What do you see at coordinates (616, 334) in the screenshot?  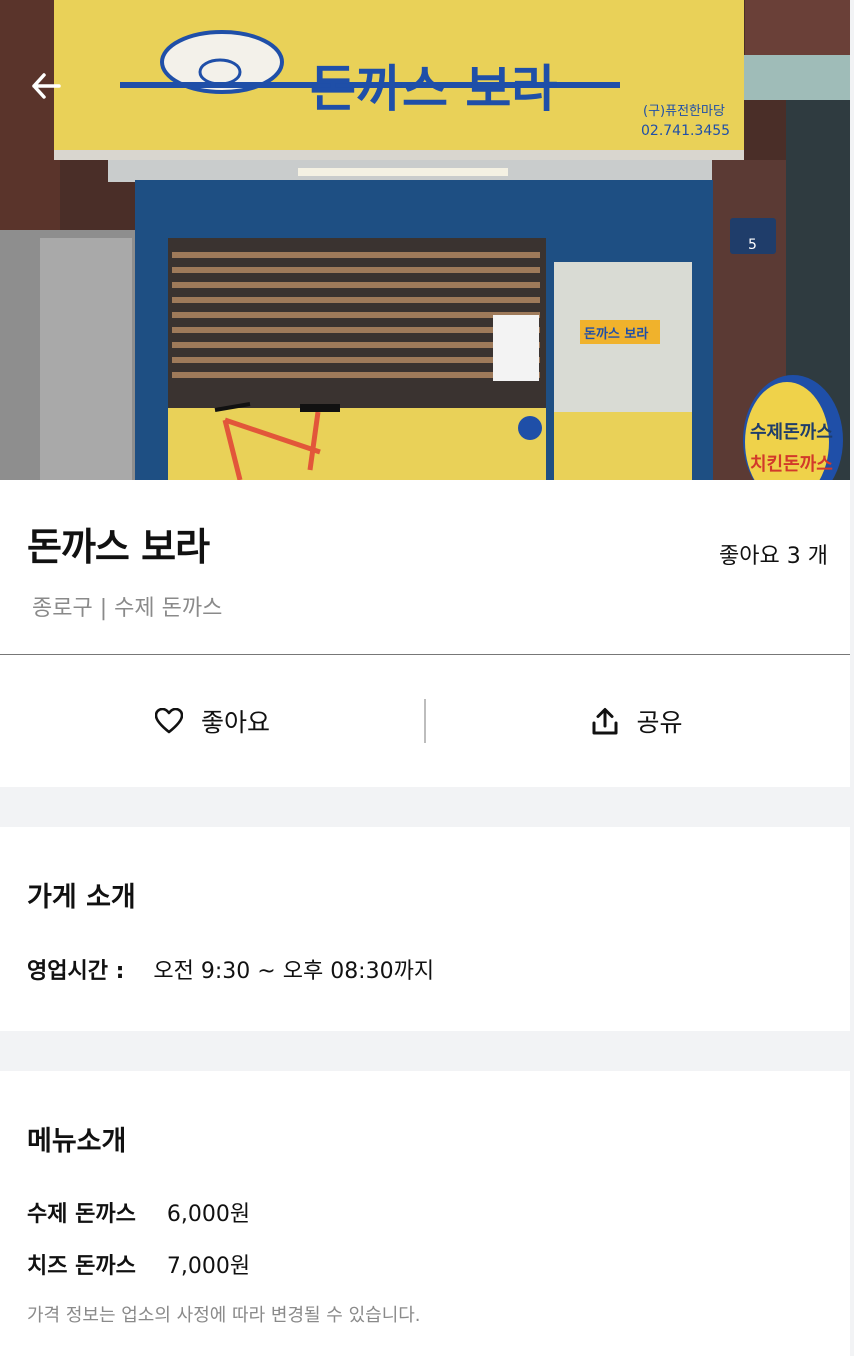 I see `window-sign-text: 돈까스 보라` at bounding box center [616, 334].